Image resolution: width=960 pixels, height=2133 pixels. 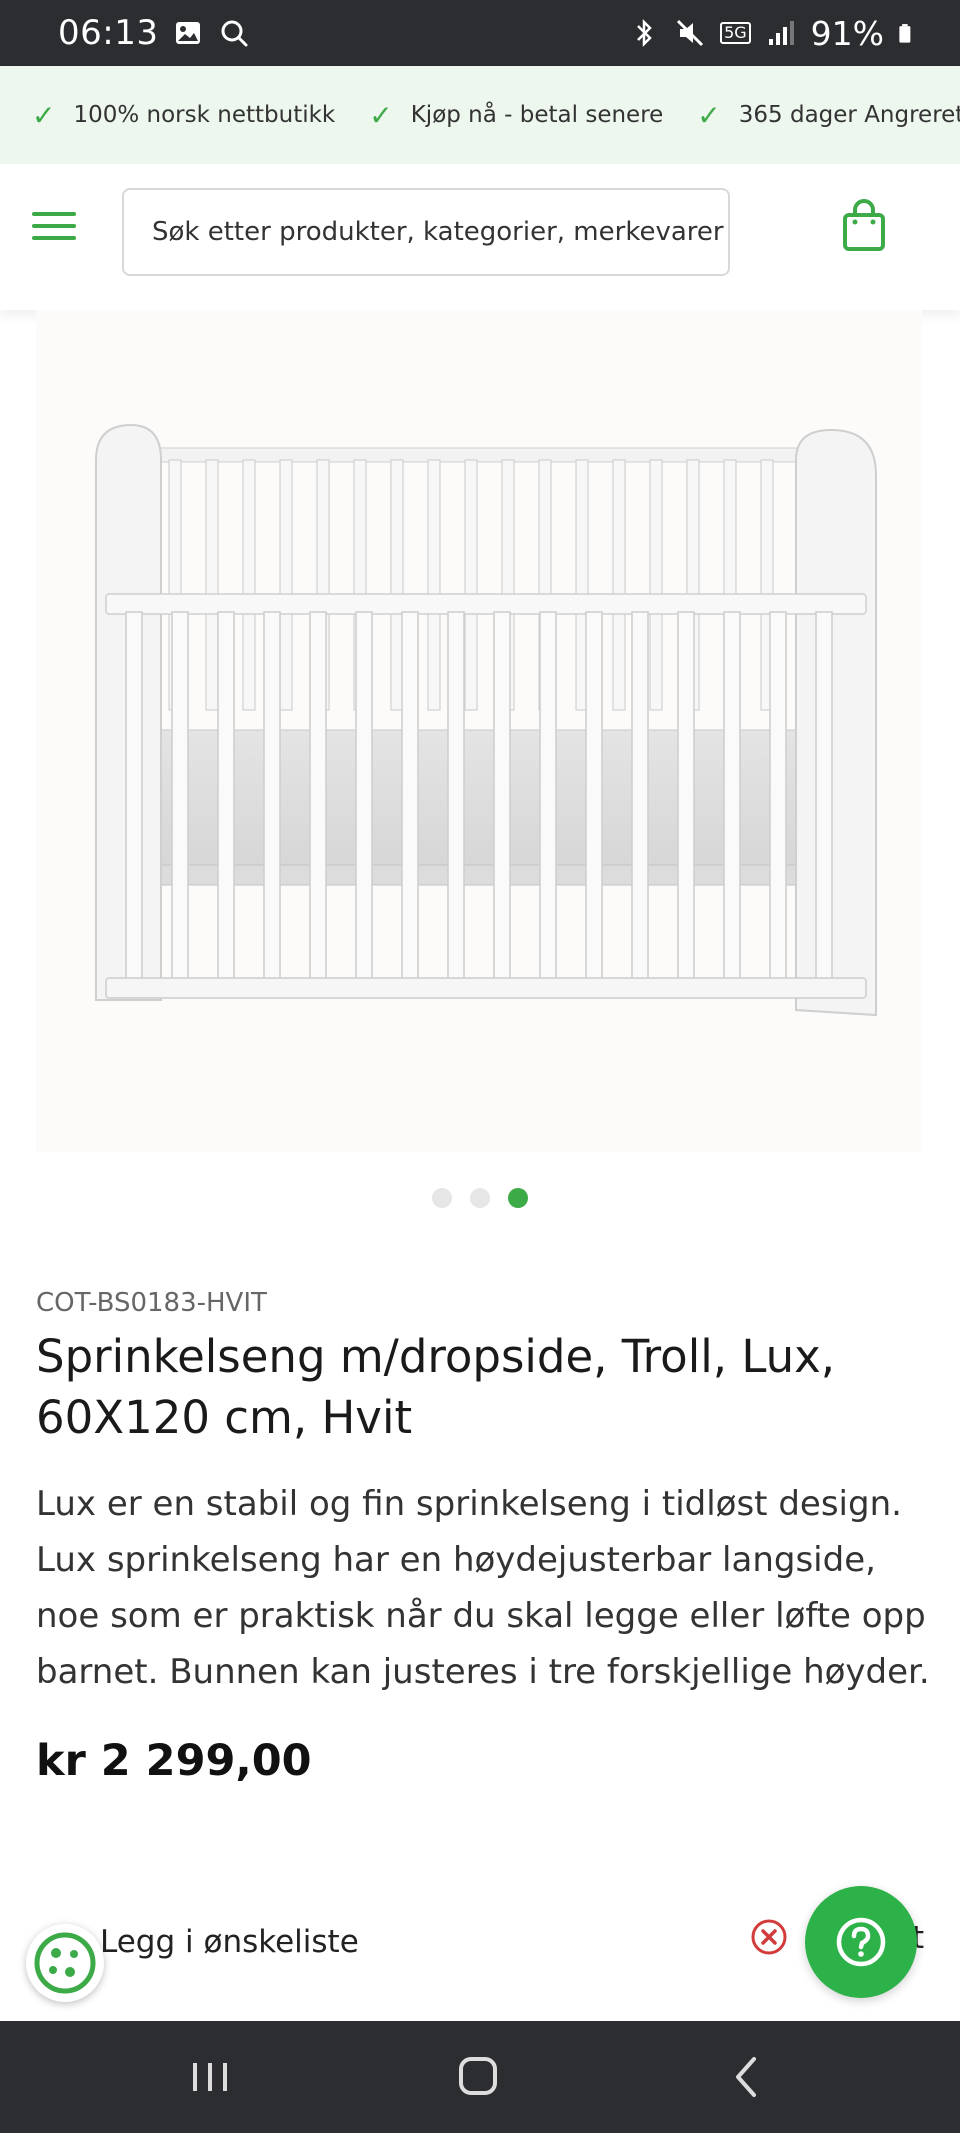 I want to click on mute-icon, so click(x=690, y=33).